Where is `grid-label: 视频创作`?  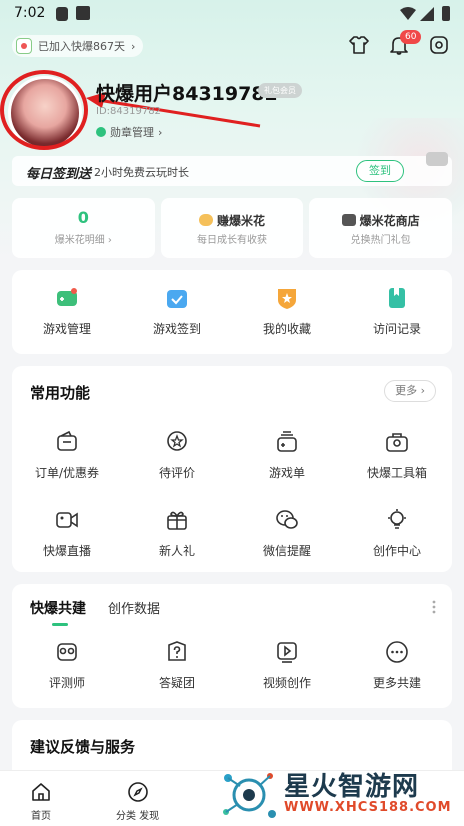 grid-label: 视频创作 is located at coordinates (286, 683).